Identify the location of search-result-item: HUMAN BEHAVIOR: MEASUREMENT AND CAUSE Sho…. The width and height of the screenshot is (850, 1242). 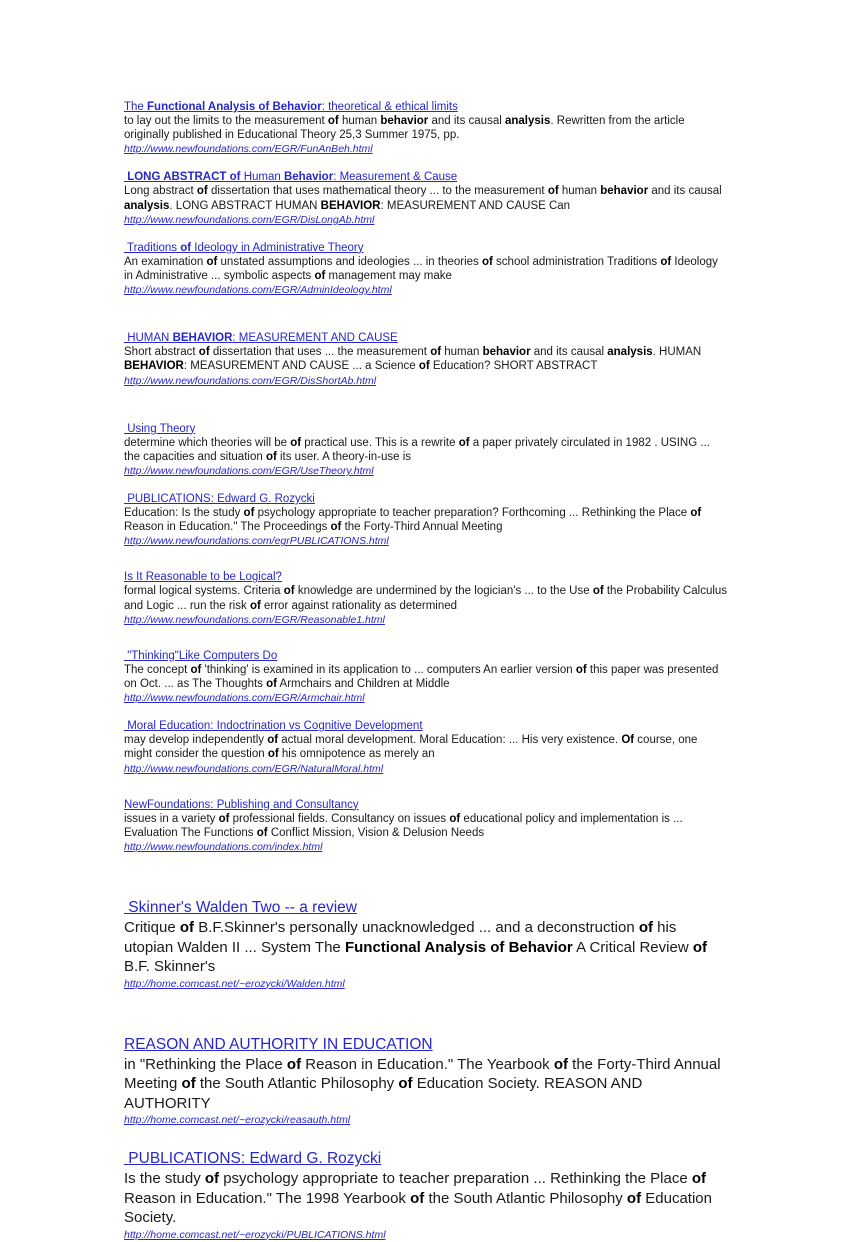
(426, 359).